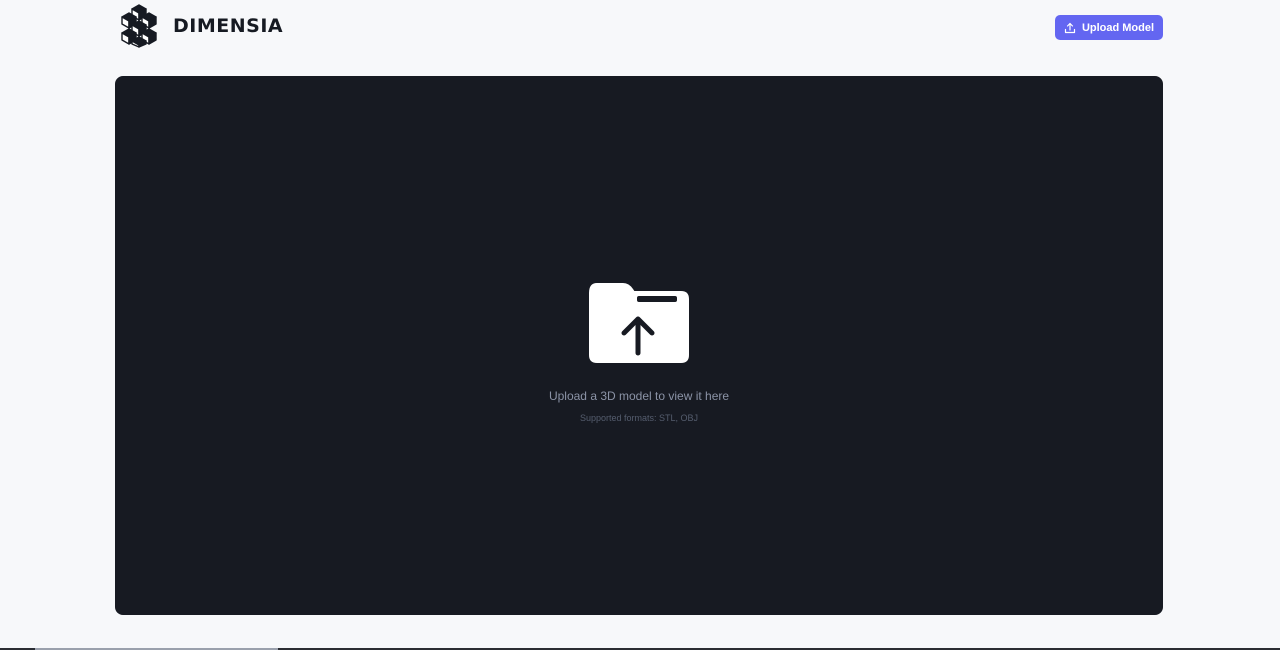  Describe the element at coordinates (1070, 27) in the screenshot. I see `upload-icon` at that location.